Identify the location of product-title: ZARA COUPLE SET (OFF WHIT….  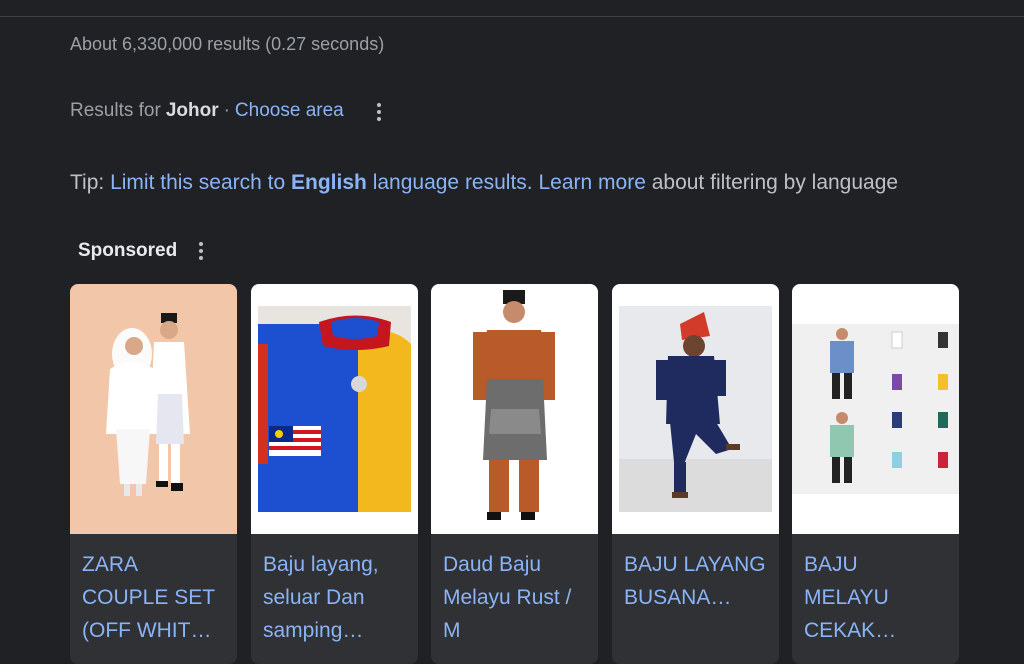
(148, 597).